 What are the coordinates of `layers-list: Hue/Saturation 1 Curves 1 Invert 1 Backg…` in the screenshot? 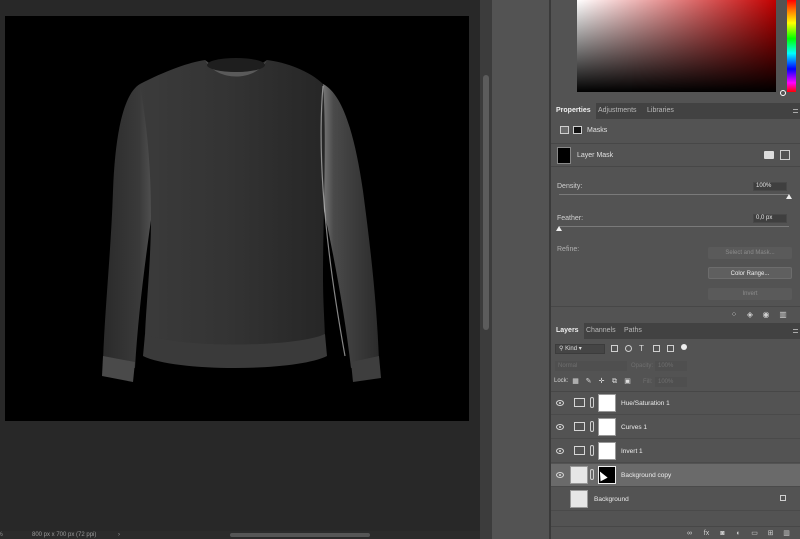 It's located at (675, 451).